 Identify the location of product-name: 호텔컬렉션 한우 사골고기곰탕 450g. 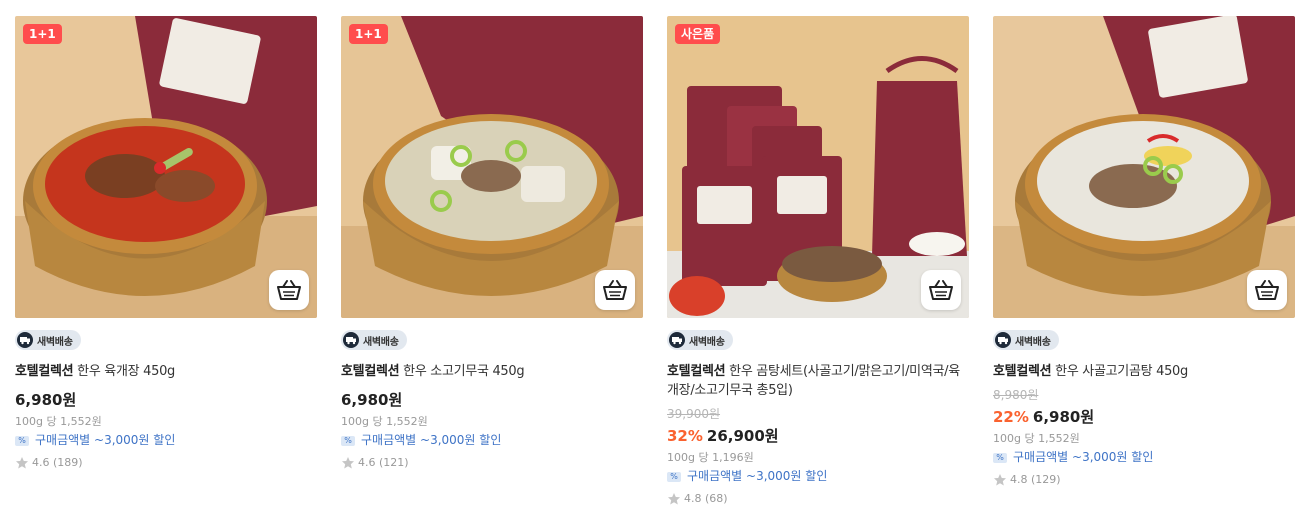
(1144, 371).